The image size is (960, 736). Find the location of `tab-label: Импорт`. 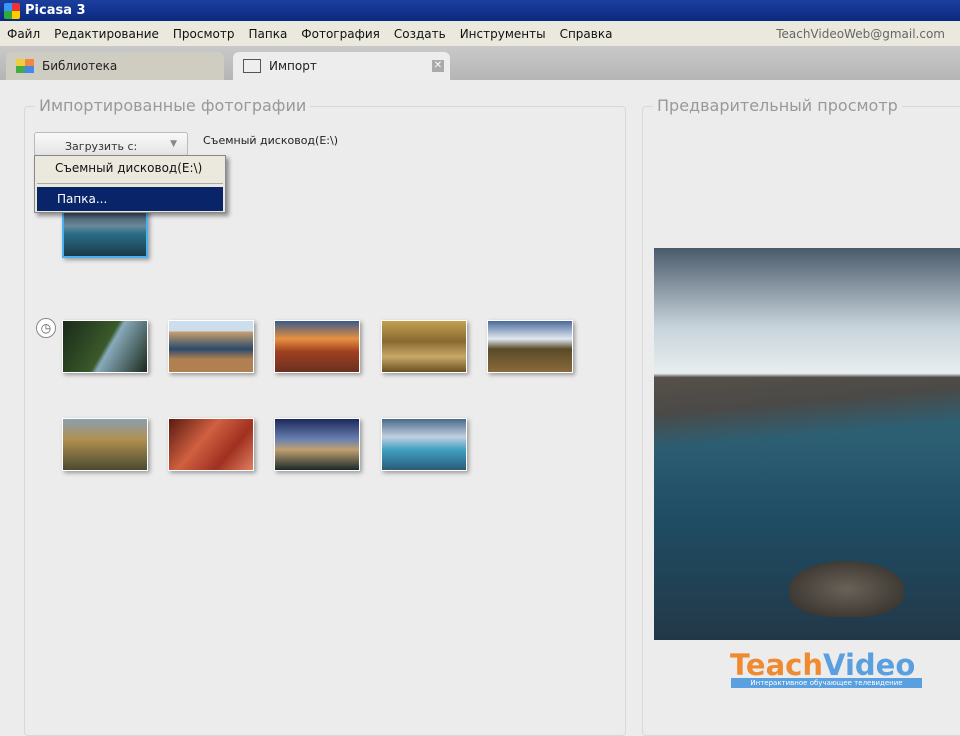

tab-label: Импорт is located at coordinates (293, 66).